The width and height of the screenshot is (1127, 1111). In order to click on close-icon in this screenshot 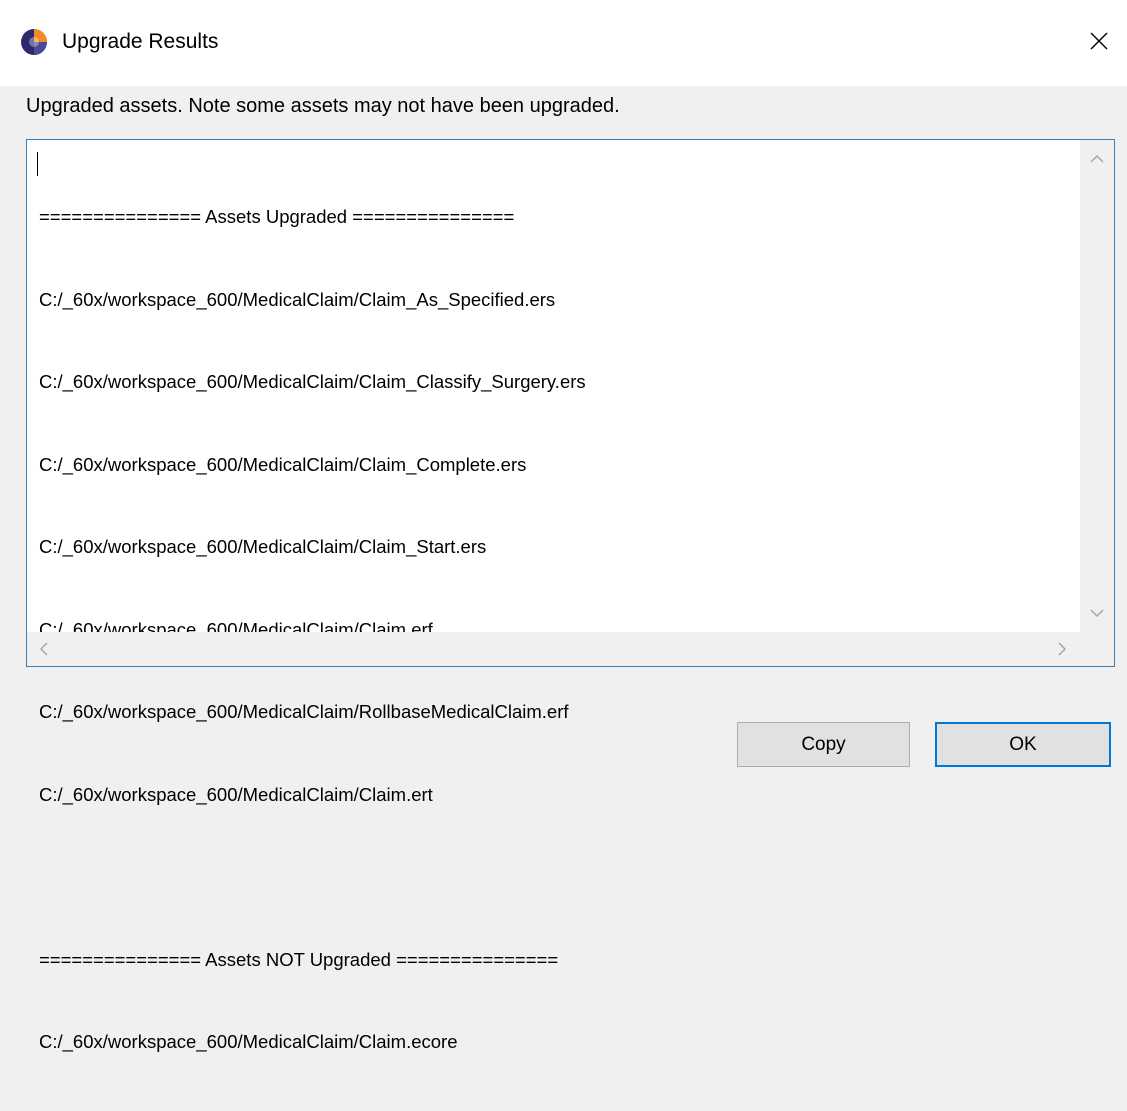, I will do `click(1099, 41)`.